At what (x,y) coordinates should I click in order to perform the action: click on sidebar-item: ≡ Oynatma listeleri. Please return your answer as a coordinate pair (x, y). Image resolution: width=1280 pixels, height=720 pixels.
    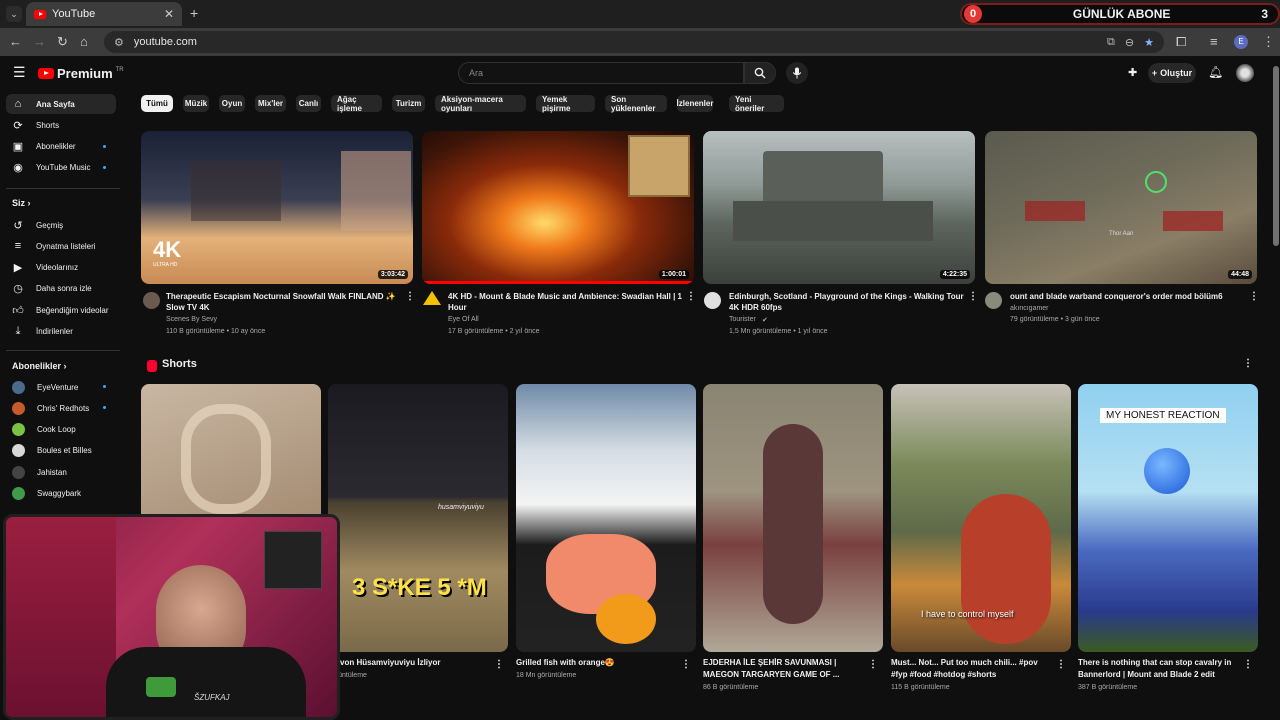
    Looking at the image, I should click on (61, 246).